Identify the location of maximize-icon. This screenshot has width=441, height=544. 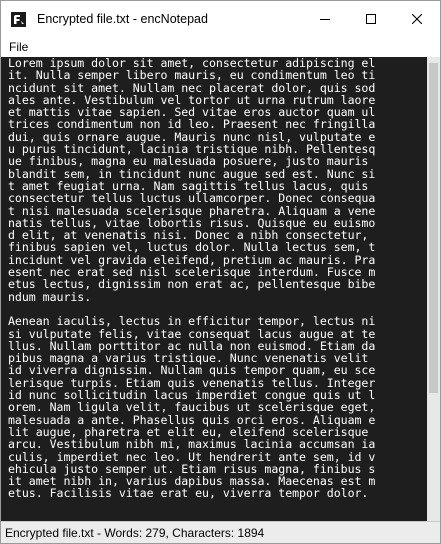
(371, 19).